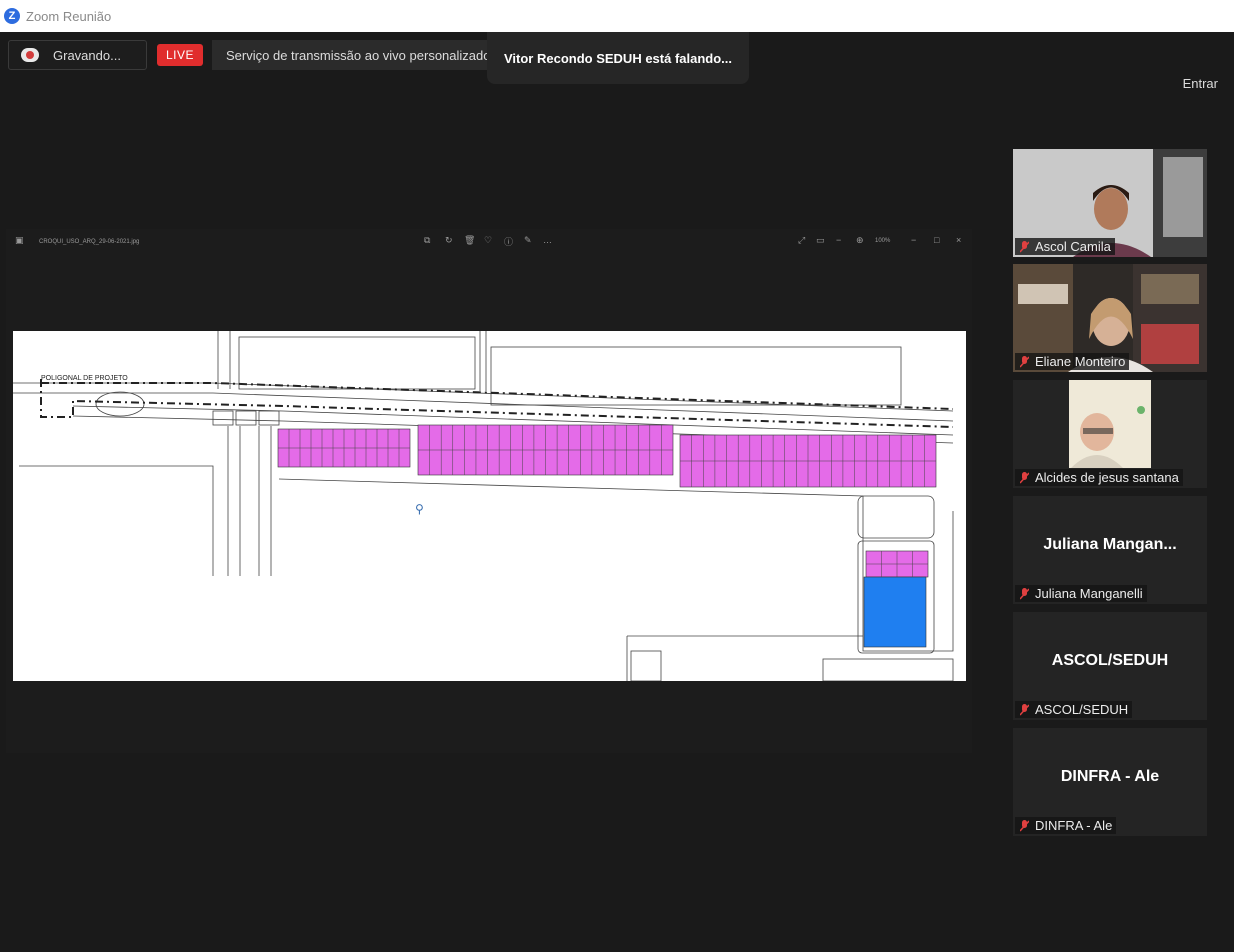  I want to click on blue-block, so click(895, 612).